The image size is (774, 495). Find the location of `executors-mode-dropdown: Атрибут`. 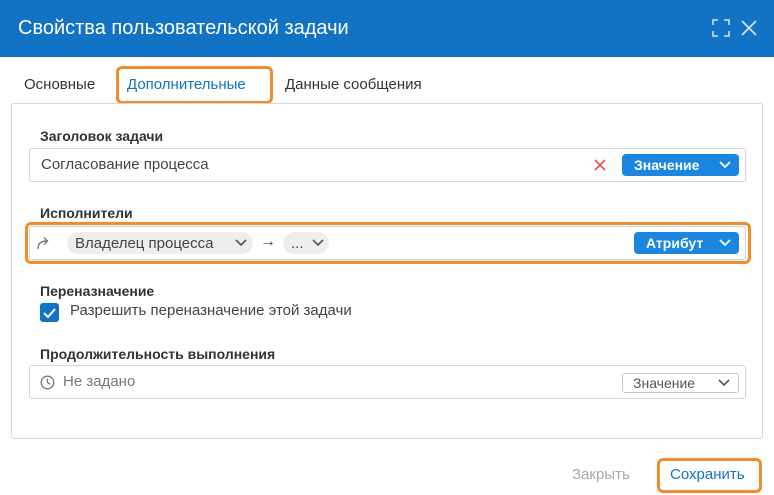

executors-mode-dropdown: Атрибут is located at coordinates (686, 243).